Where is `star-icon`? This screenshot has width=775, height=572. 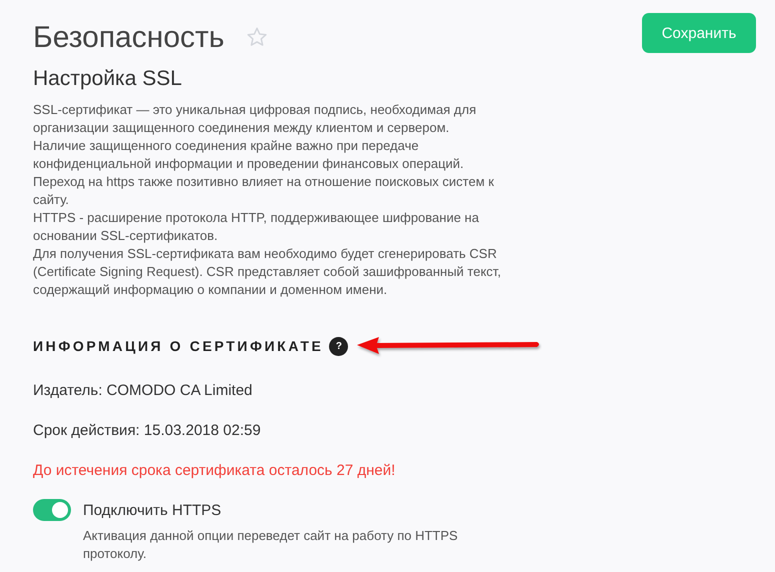
star-icon is located at coordinates (257, 37).